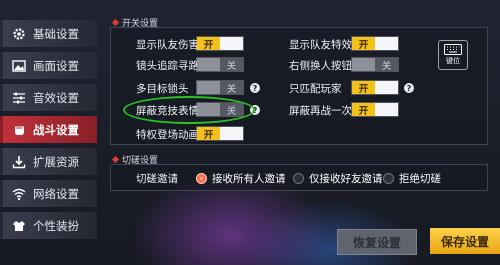  Describe the element at coordinates (320, 110) in the screenshot. I see `row-block-rematch: 屏蔽再战一次` at that location.